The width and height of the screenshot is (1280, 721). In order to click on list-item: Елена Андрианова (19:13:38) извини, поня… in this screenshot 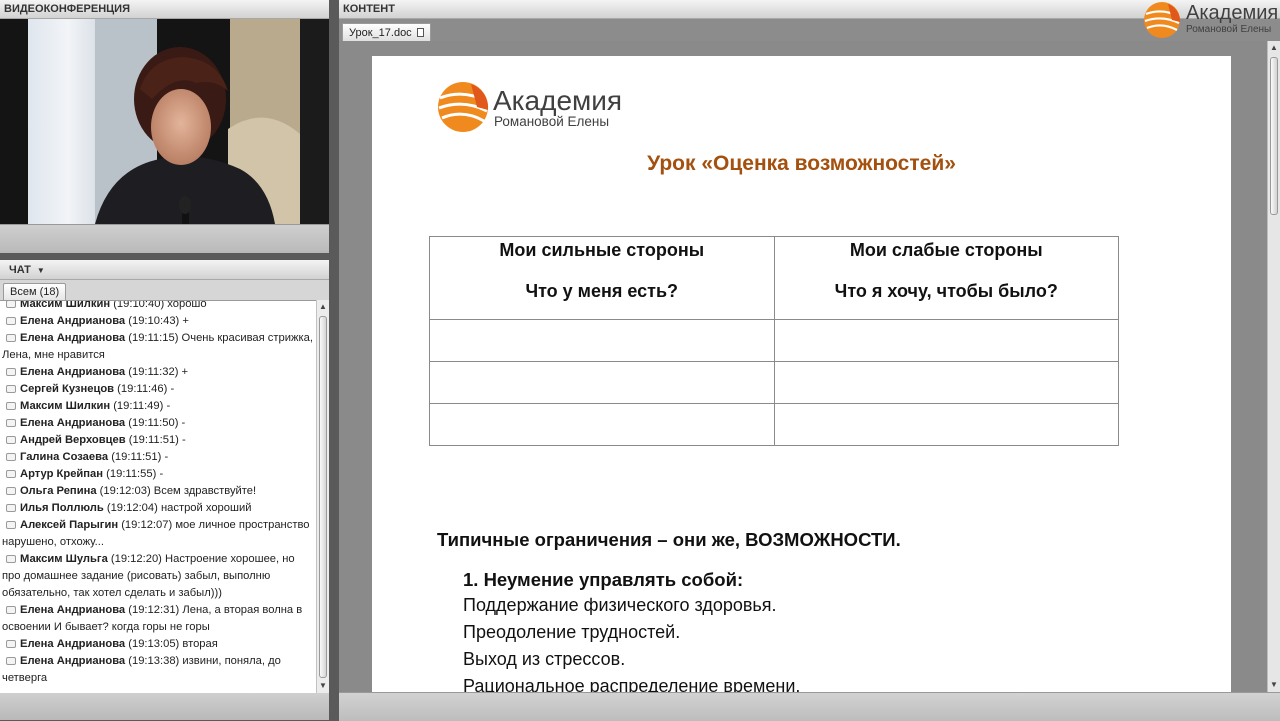, I will do `click(158, 670)`.